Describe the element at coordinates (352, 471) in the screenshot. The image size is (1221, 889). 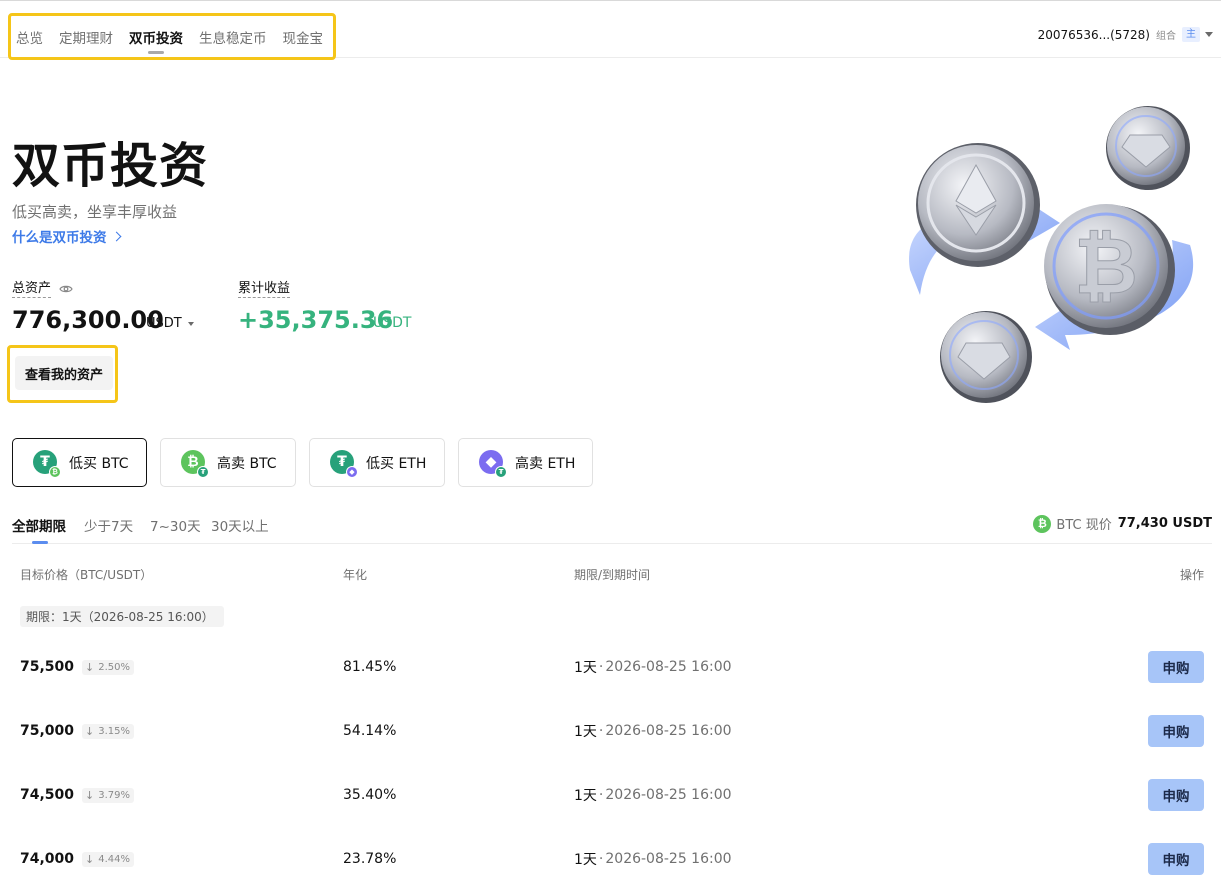
I see `eth-icon: ◆` at that location.